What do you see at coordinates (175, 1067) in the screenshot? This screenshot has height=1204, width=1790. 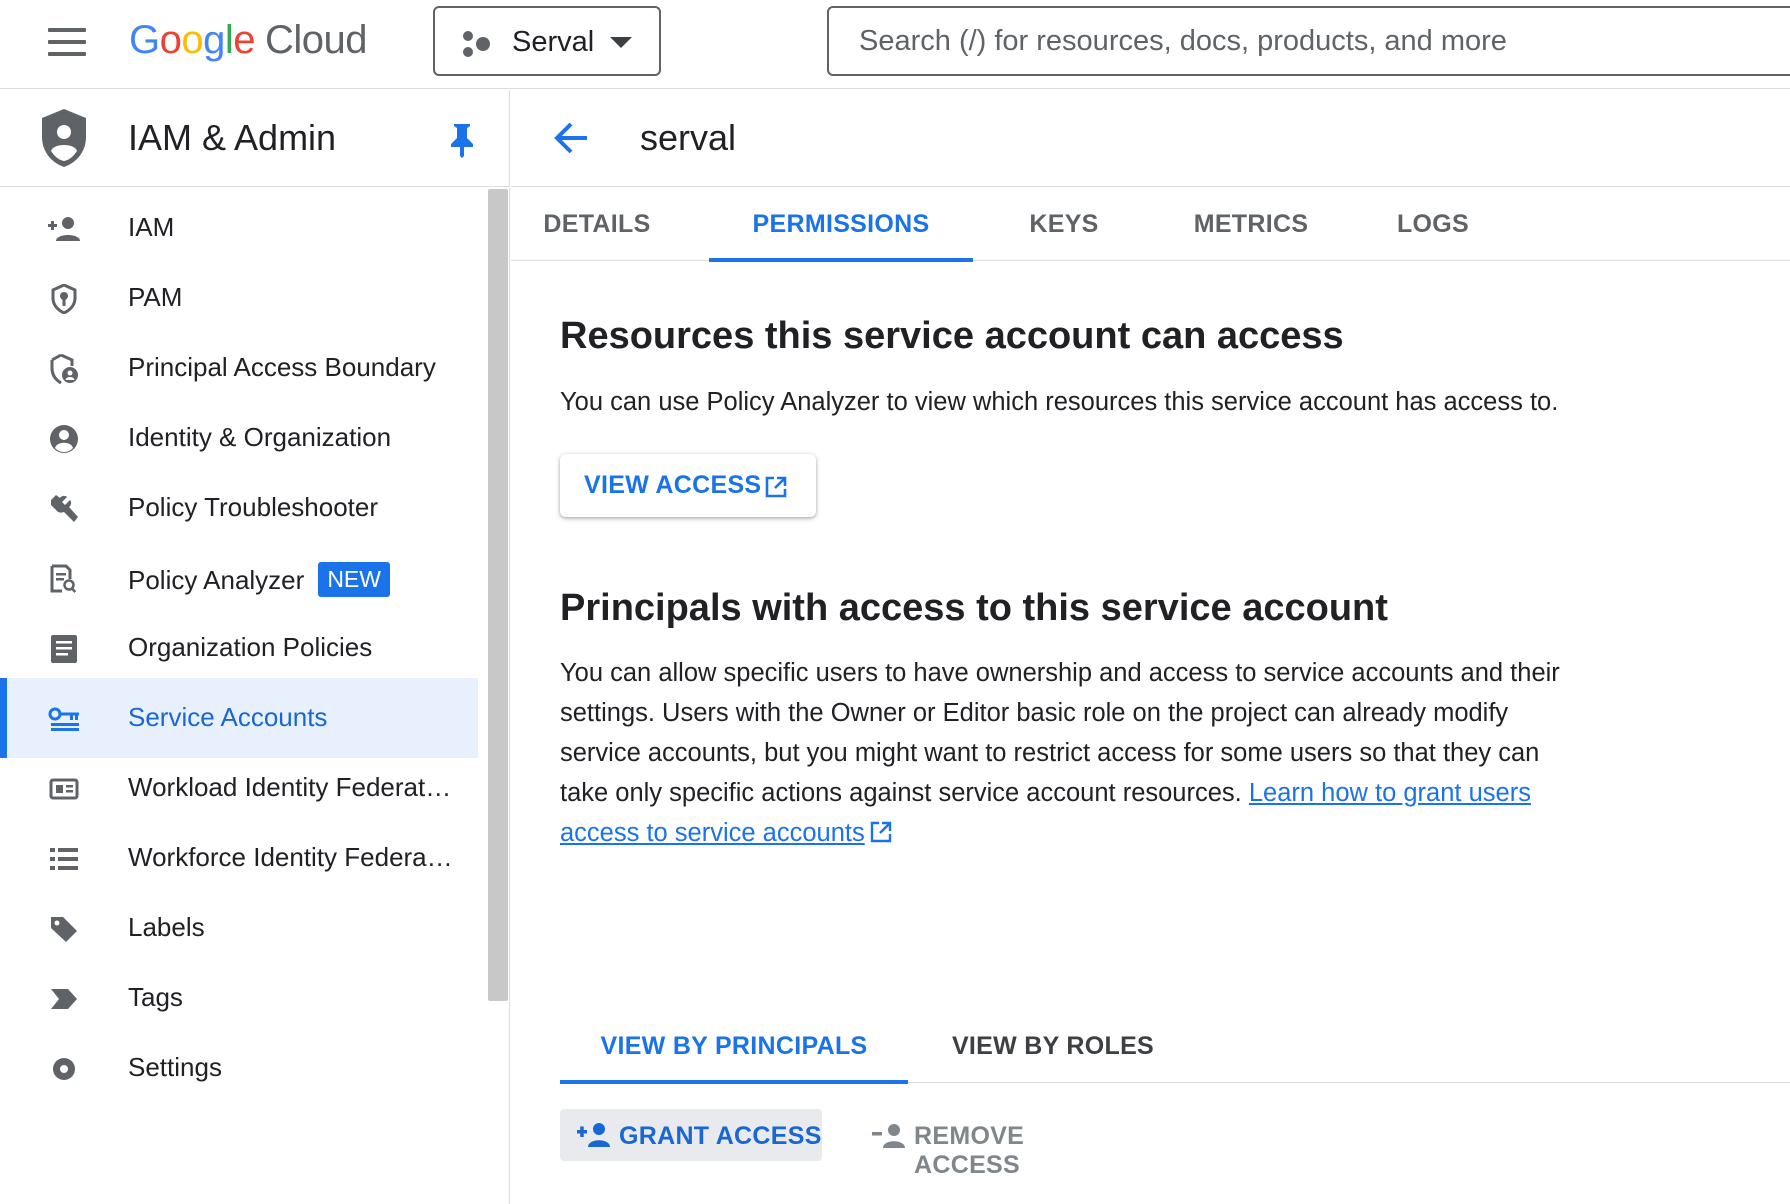 I see `sidebar-item-label: Settings` at bounding box center [175, 1067].